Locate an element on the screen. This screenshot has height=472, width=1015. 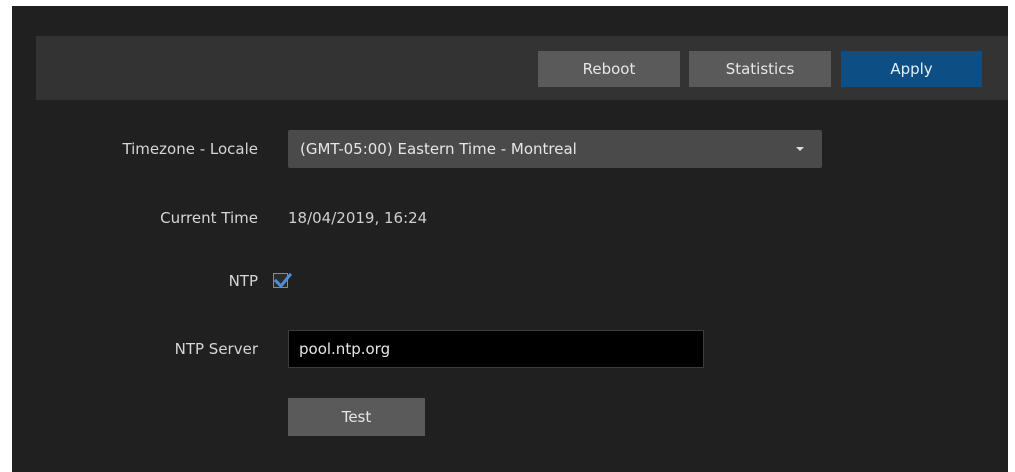
statistics-button: Statistics is located at coordinates (760, 69).